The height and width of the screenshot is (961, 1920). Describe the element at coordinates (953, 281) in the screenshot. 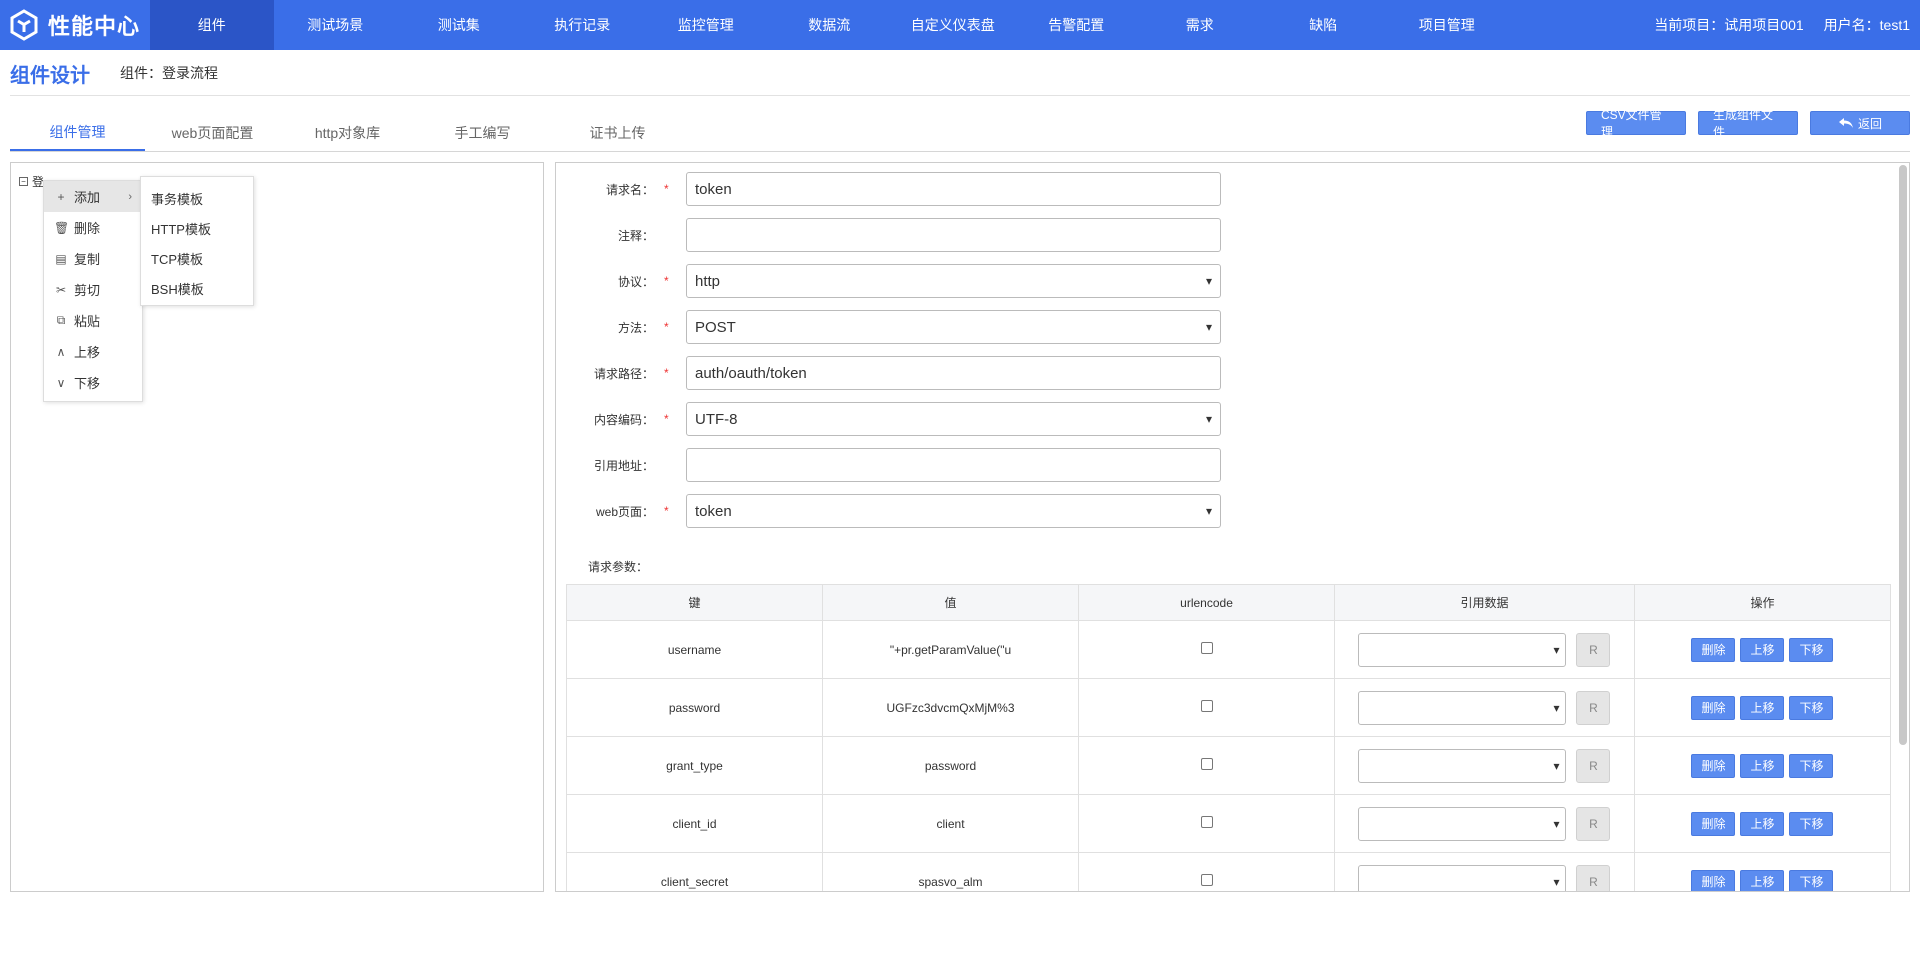

I see `protocol-select: http ▾` at that location.